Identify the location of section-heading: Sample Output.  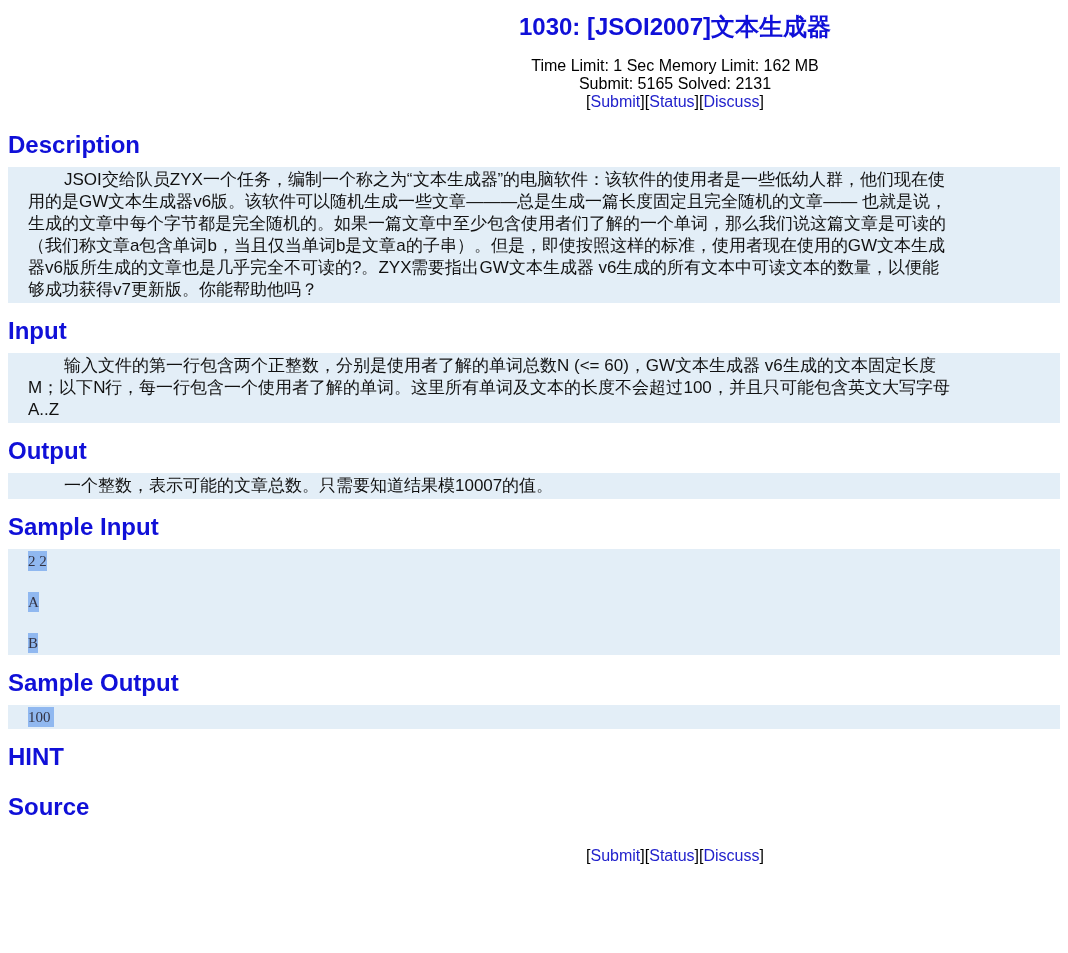
(94, 683).